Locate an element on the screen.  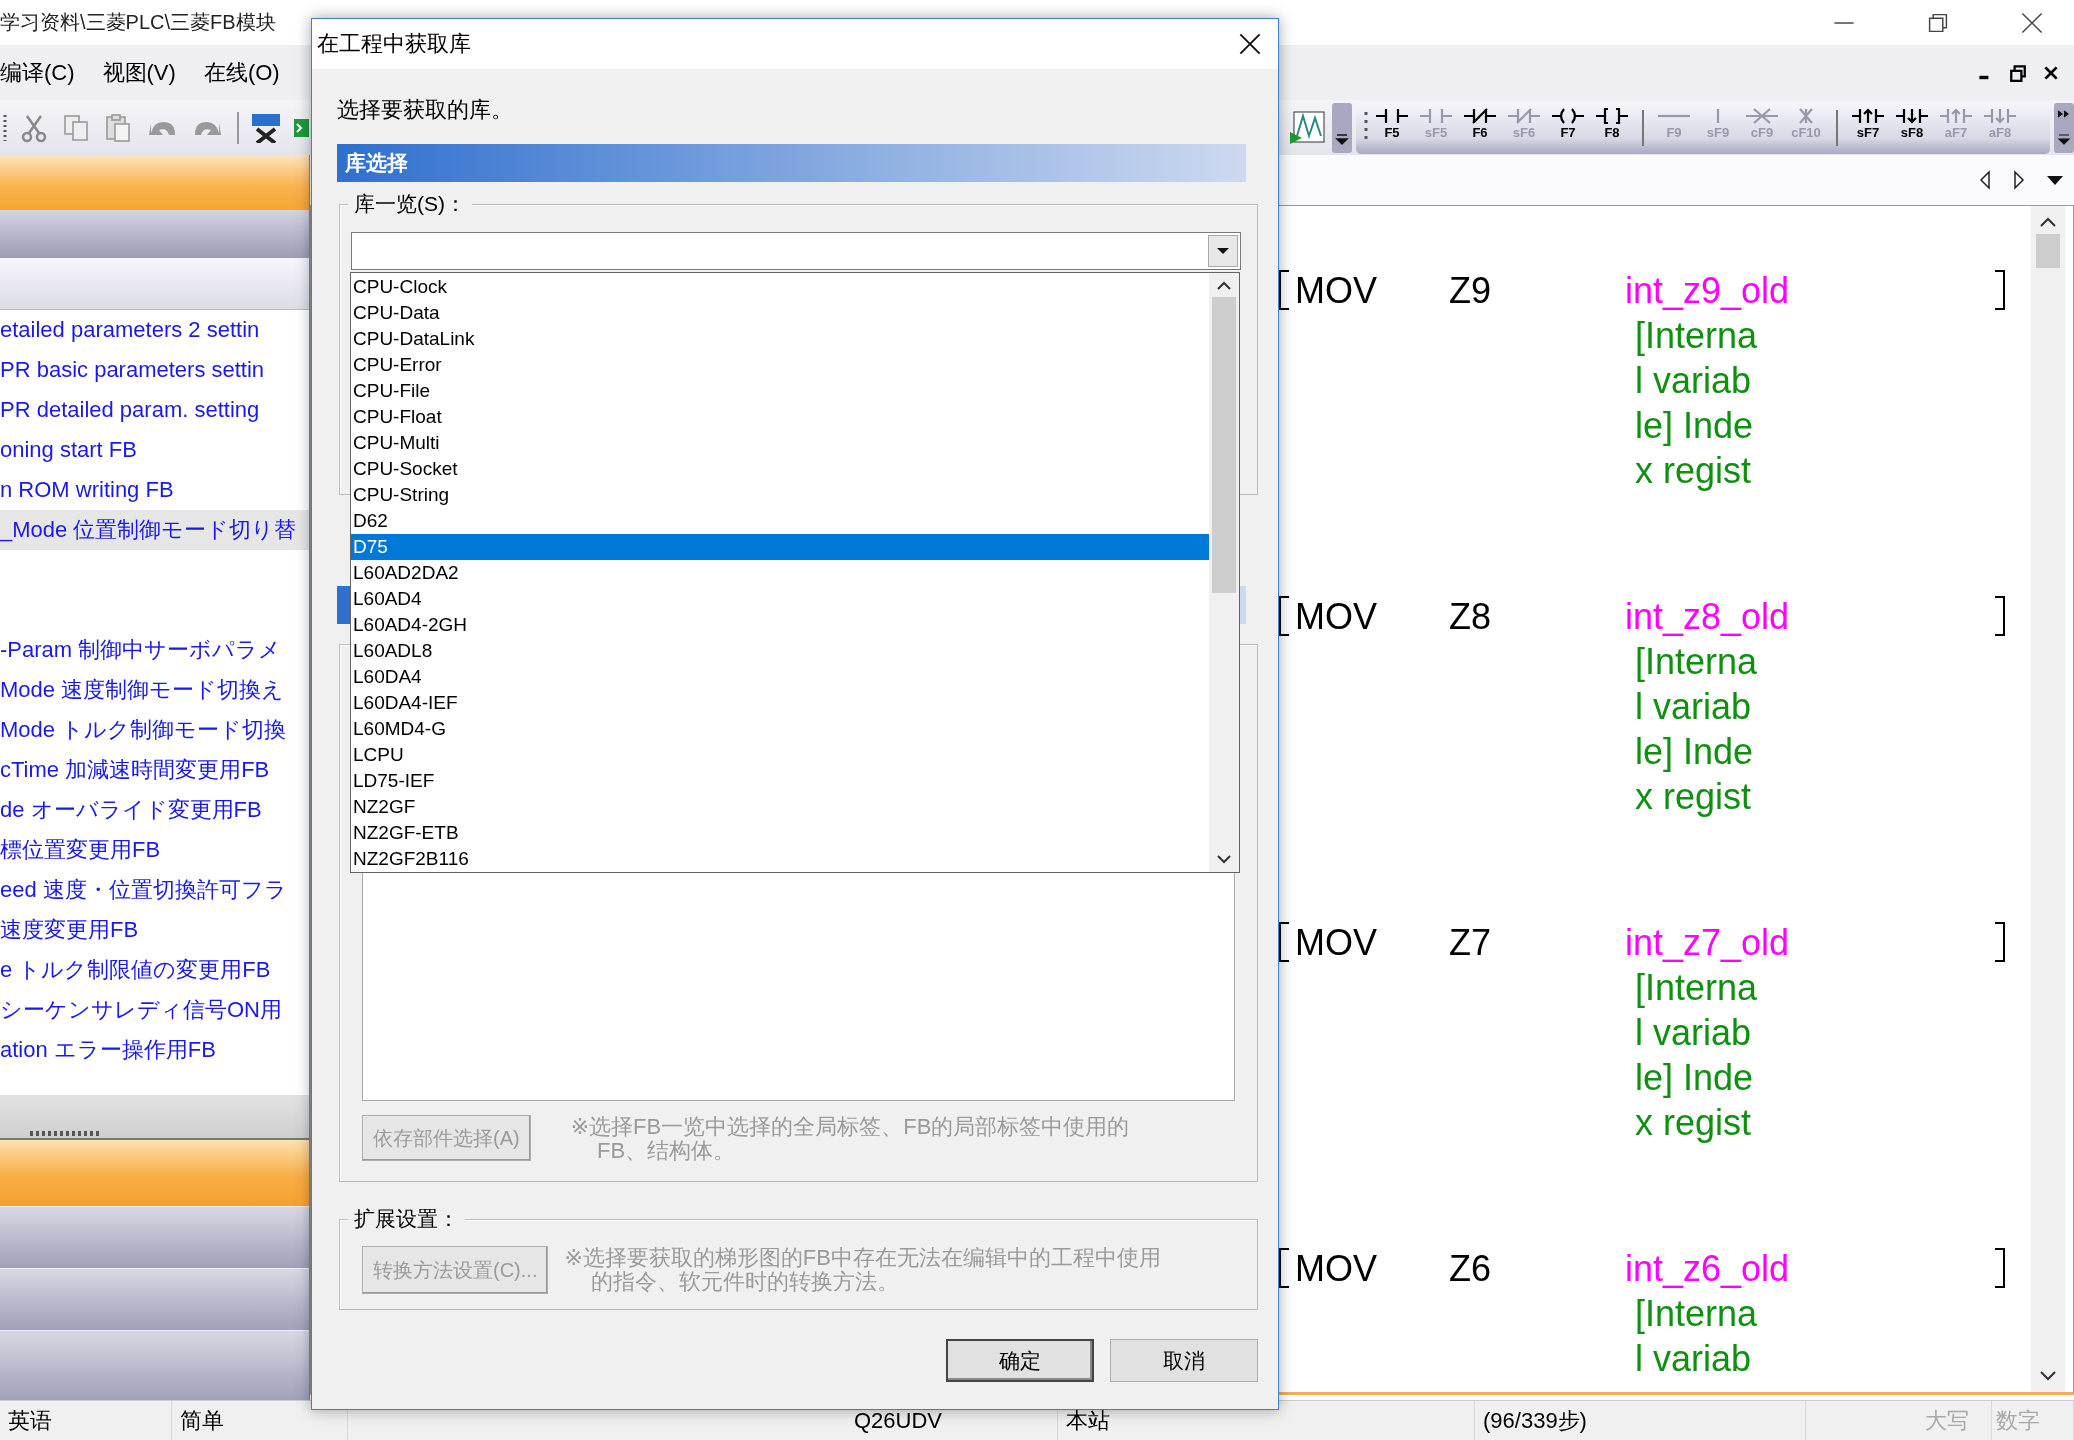
dropdown-option: D62 is located at coordinates (780, 521).